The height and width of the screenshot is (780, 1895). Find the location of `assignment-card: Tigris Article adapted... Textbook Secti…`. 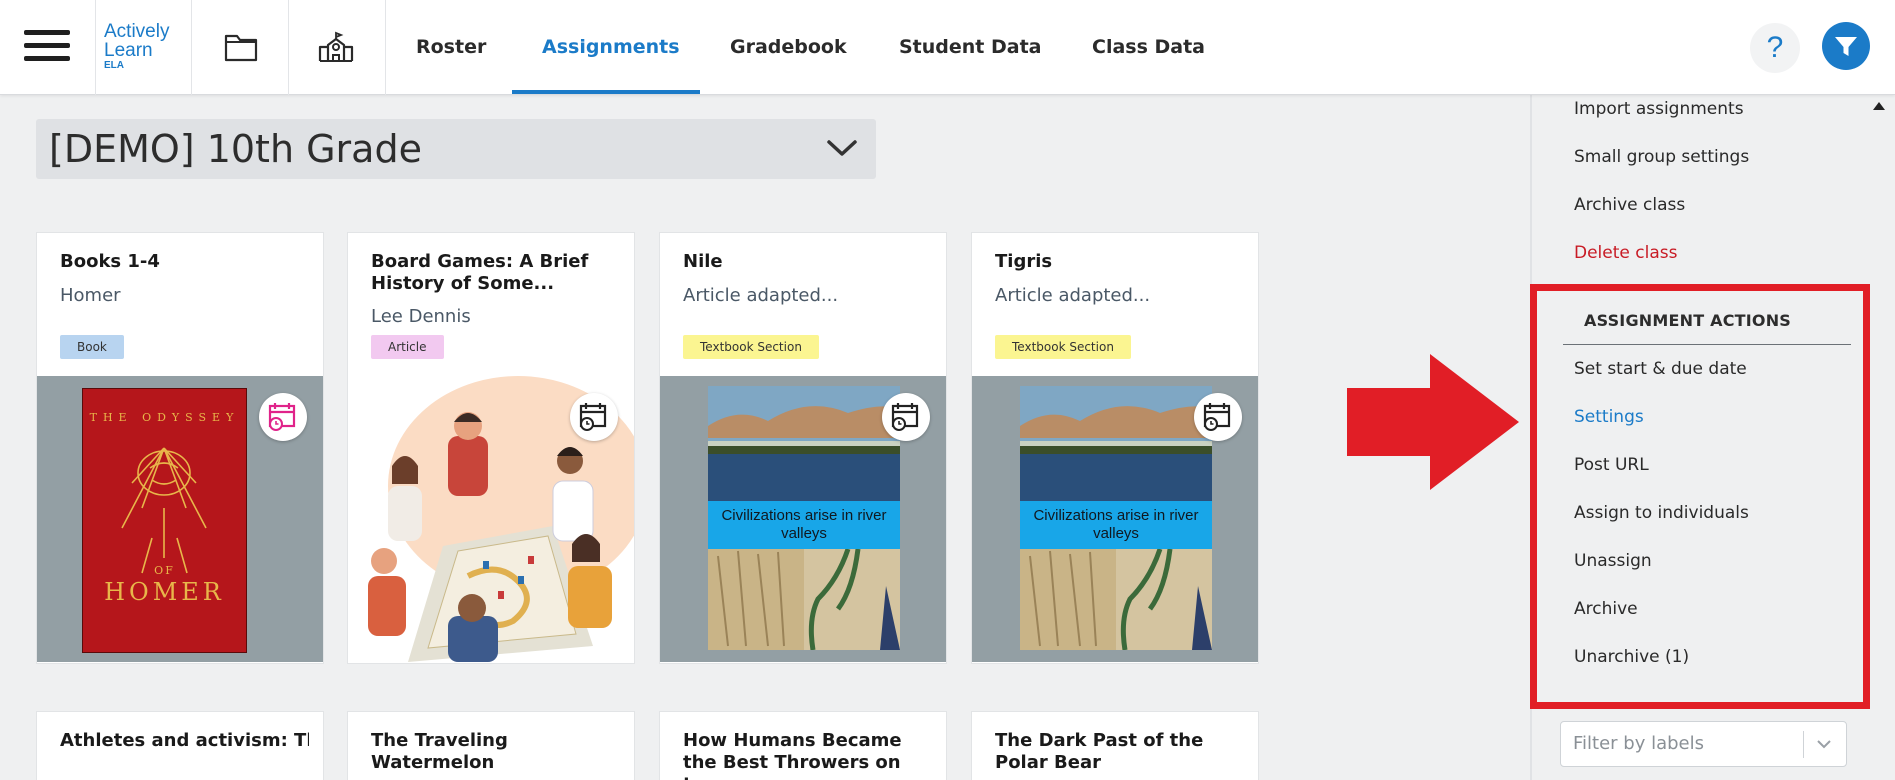

assignment-card: Tigris Article adapted... Textbook Secti… is located at coordinates (1115, 448).